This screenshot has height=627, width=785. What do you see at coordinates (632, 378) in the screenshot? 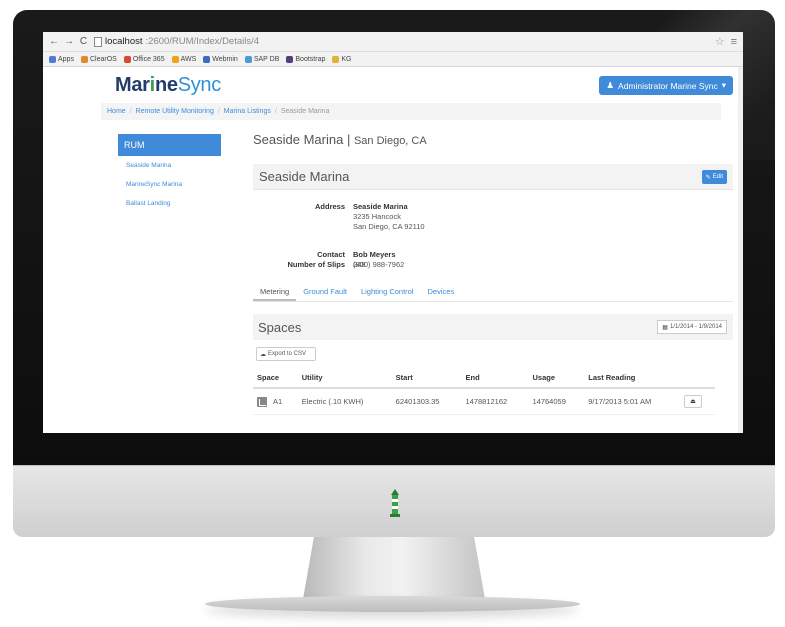
I see `col-last-reading: Last Reading` at bounding box center [632, 378].